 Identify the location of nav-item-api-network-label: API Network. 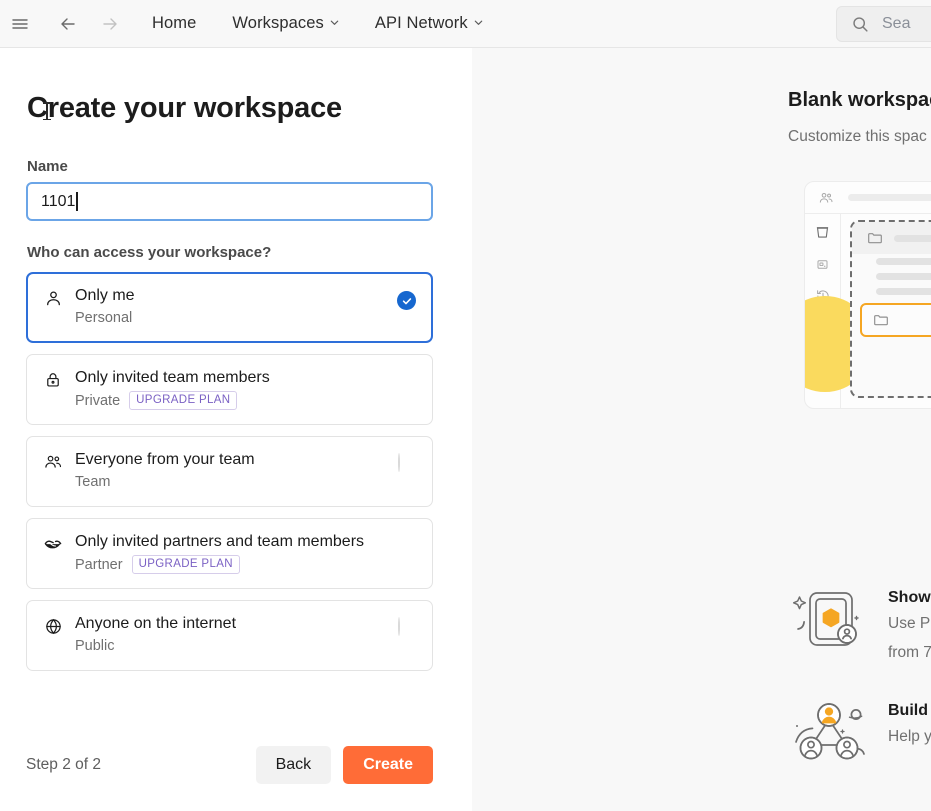
(421, 23).